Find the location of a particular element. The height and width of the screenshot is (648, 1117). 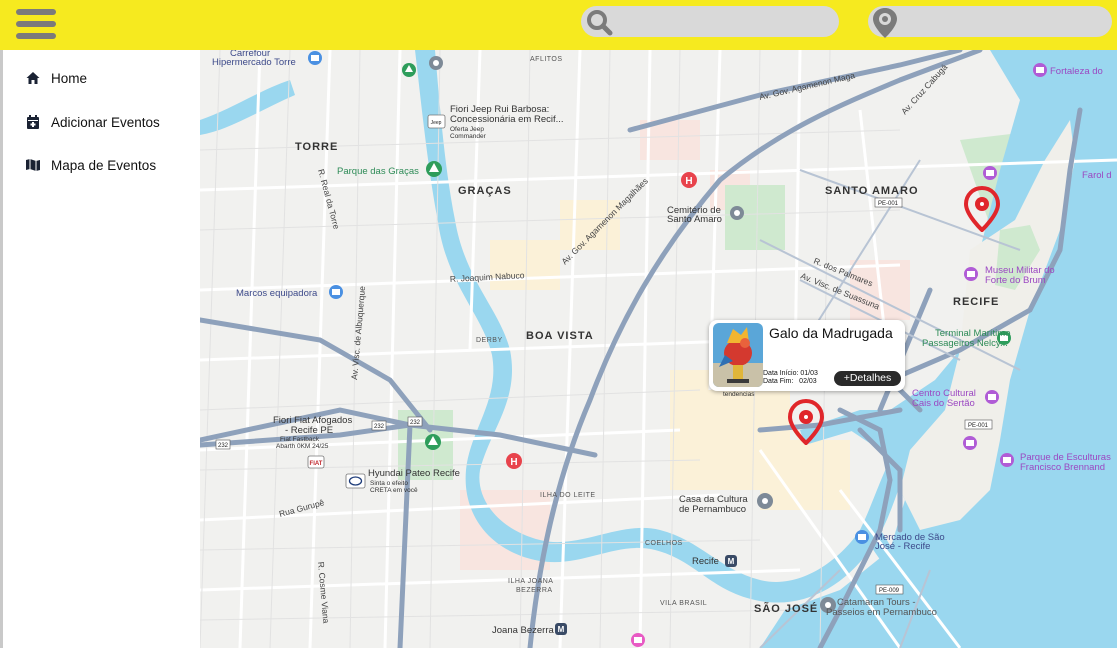

car-dealer-icon is located at coordinates (355, 481).